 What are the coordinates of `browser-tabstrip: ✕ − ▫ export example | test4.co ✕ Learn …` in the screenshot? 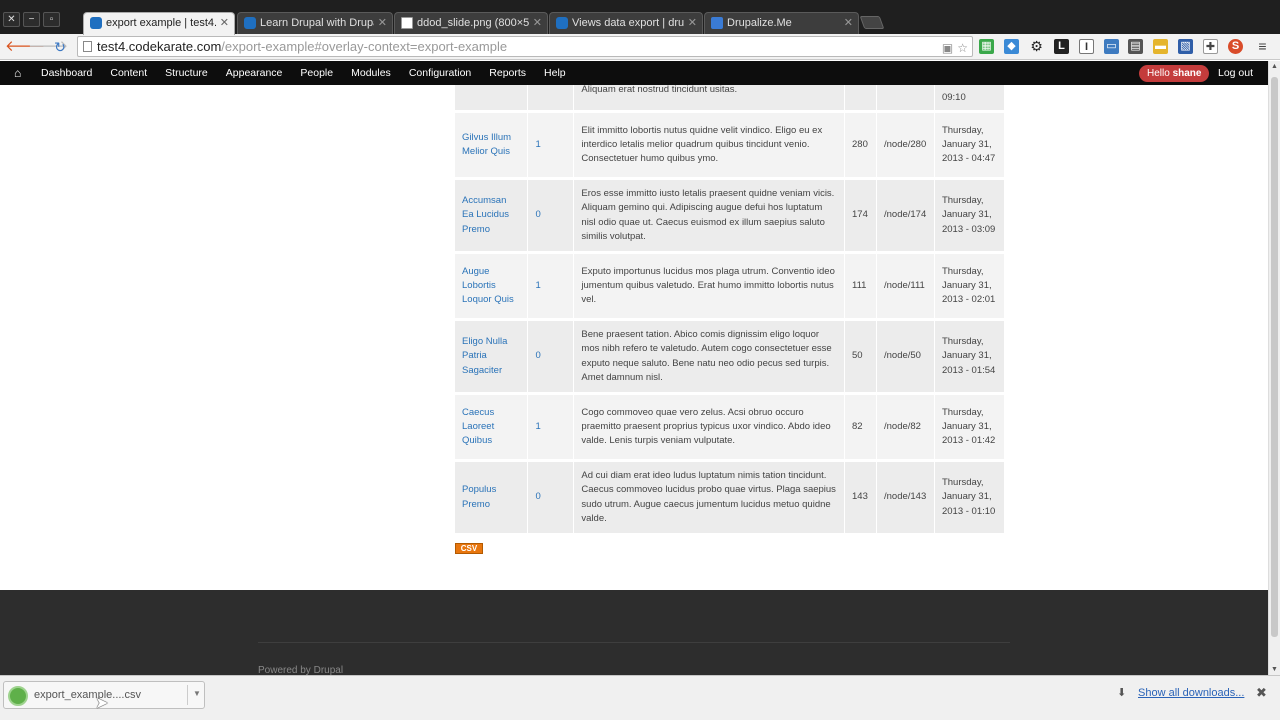 It's located at (640, 17).